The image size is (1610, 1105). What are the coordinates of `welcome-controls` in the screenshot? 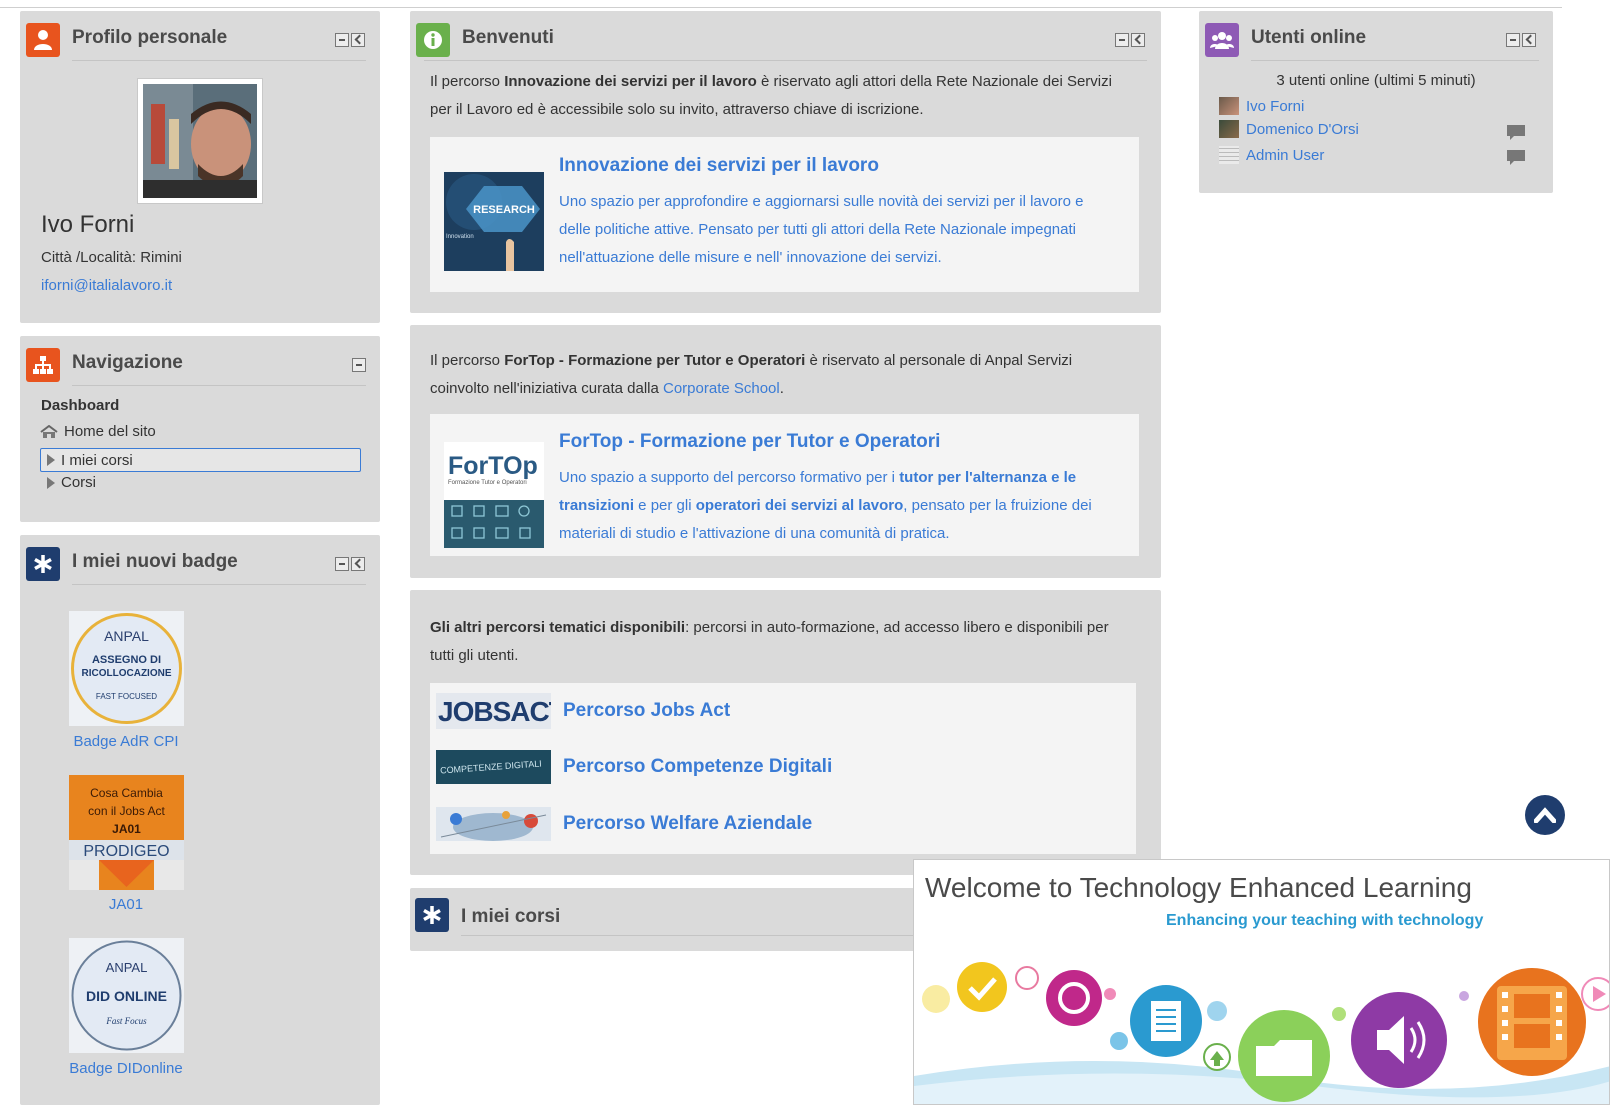 It's located at (1130, 40).